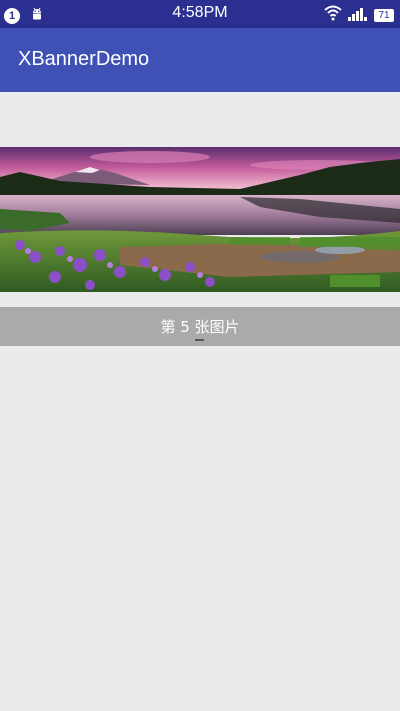 This screenshot has height=711, width=400. I want to click on status-right-icons: 71, so click(359, 15).